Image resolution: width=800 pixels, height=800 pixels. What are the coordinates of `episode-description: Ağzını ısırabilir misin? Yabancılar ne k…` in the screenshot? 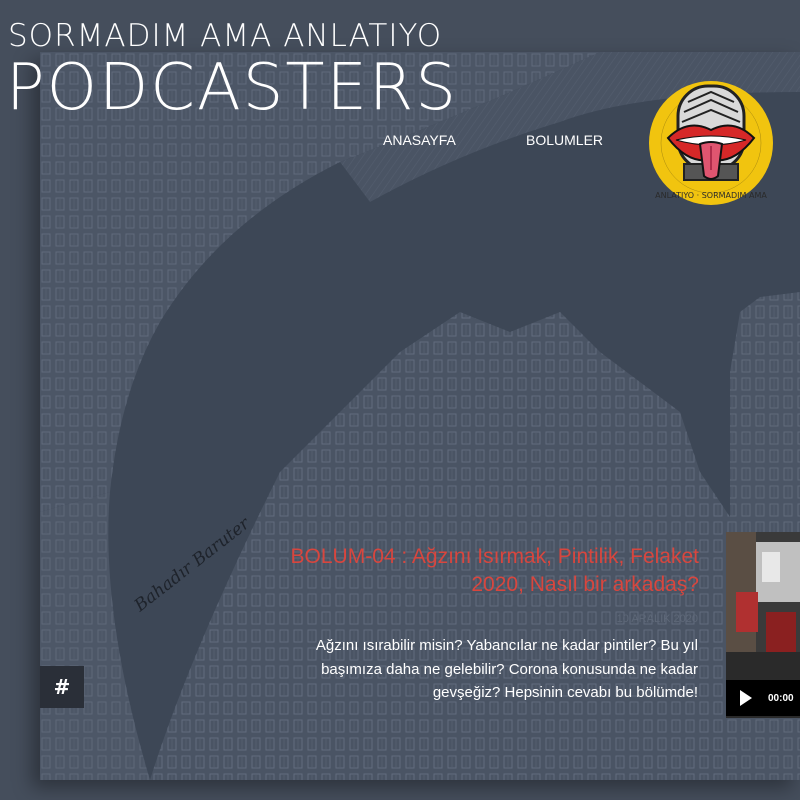 It's located at (483, 669).